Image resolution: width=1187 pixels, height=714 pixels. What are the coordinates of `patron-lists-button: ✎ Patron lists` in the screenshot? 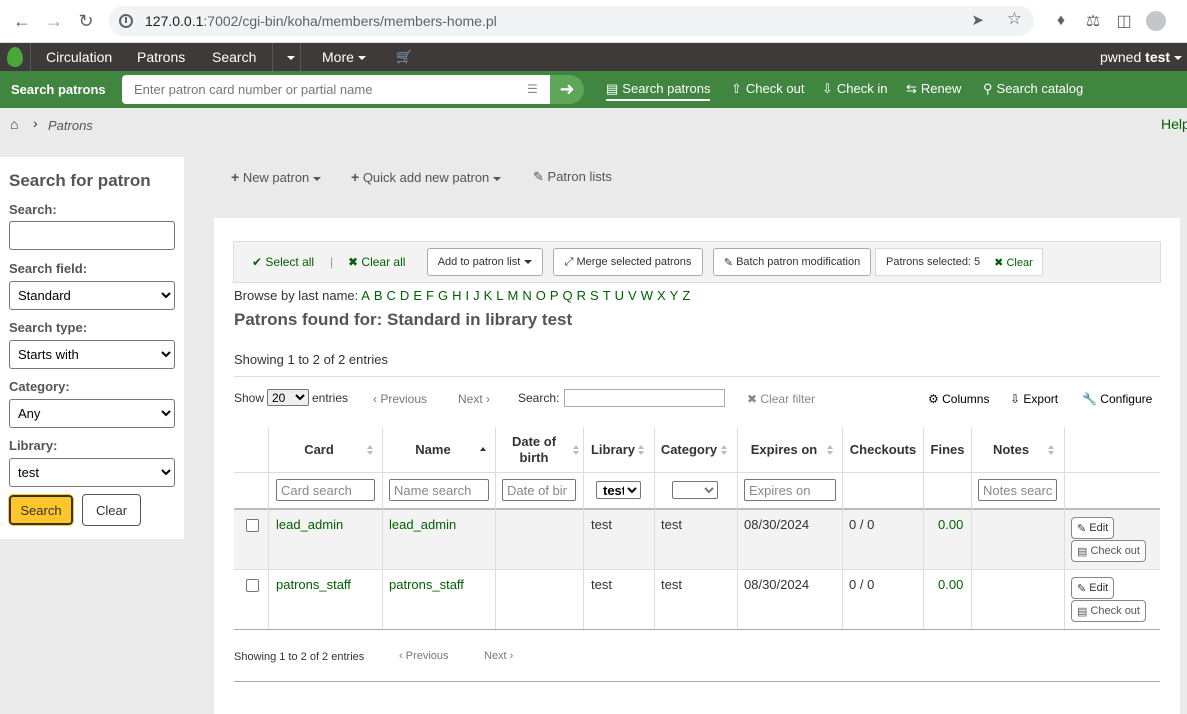 It's located at (572, 177).